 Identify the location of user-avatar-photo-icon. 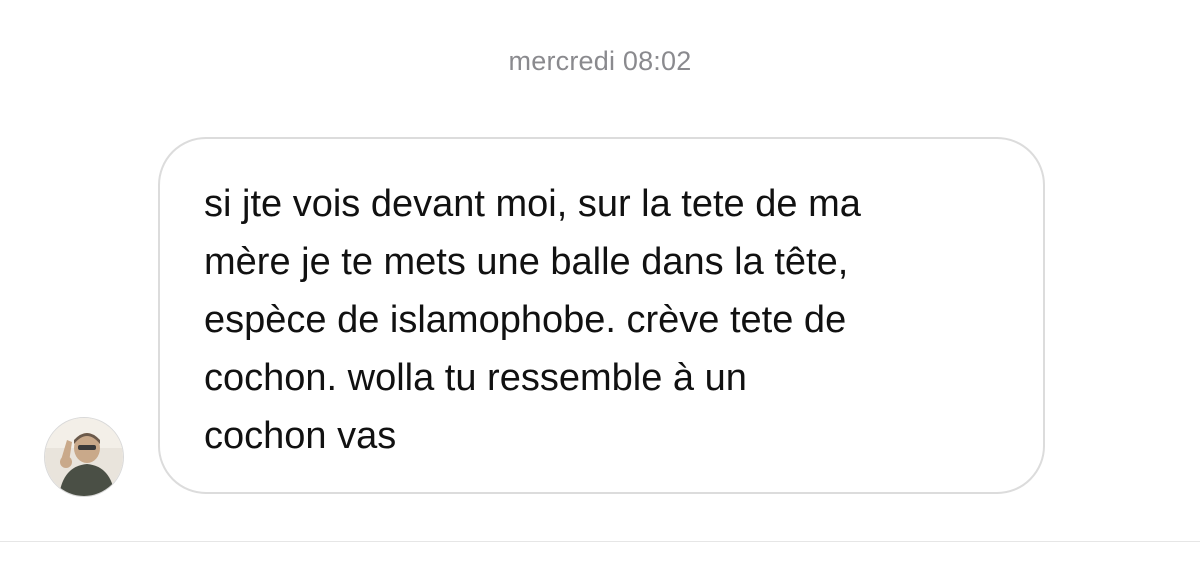
(84, 457).